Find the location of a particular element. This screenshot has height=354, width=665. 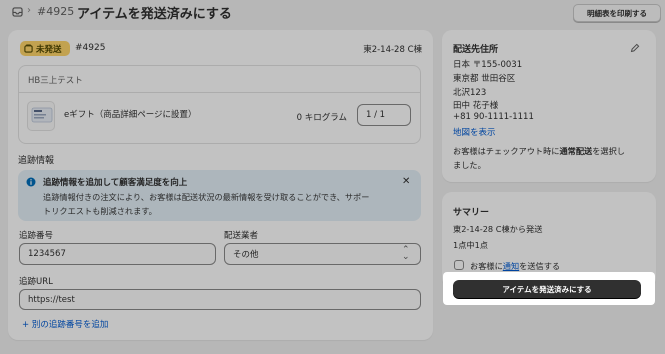

divider is located at coordinates (219, 92).